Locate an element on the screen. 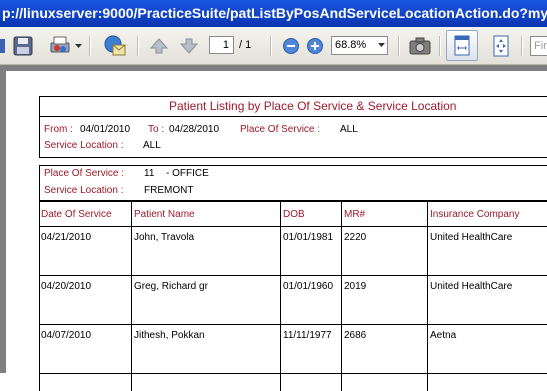  col-mr-number: MR# is located at coordinates (355, 214).